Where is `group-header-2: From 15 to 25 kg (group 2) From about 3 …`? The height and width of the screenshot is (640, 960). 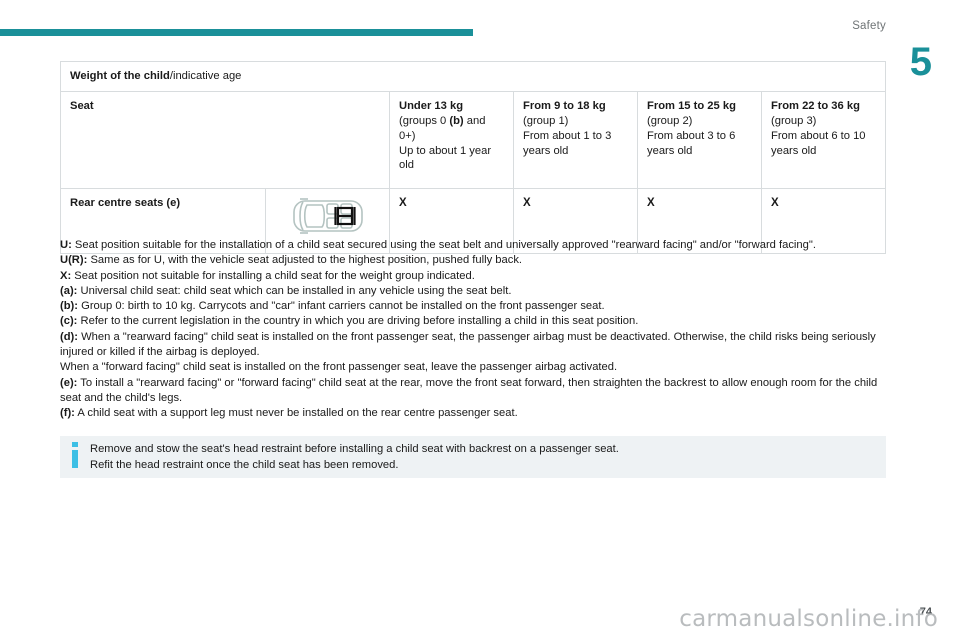 group-header-2: From 15 to 25 kg (group 2) From about 3 … is located at coordinates (699, 139).